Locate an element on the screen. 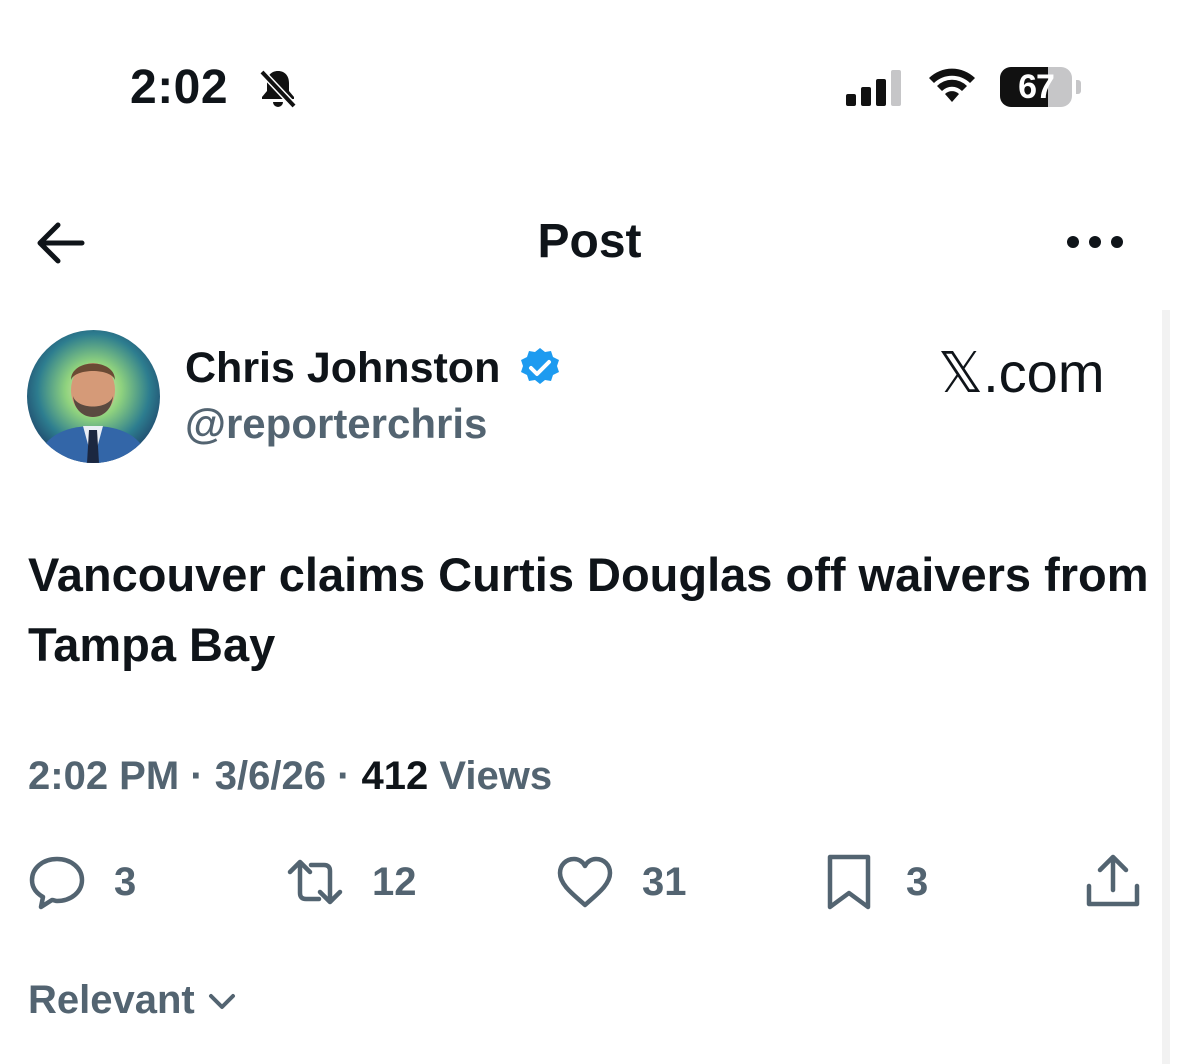  post-meta: 2:02 PM · 3/6/26 · 412 Views is located at coordinates (290, 776).